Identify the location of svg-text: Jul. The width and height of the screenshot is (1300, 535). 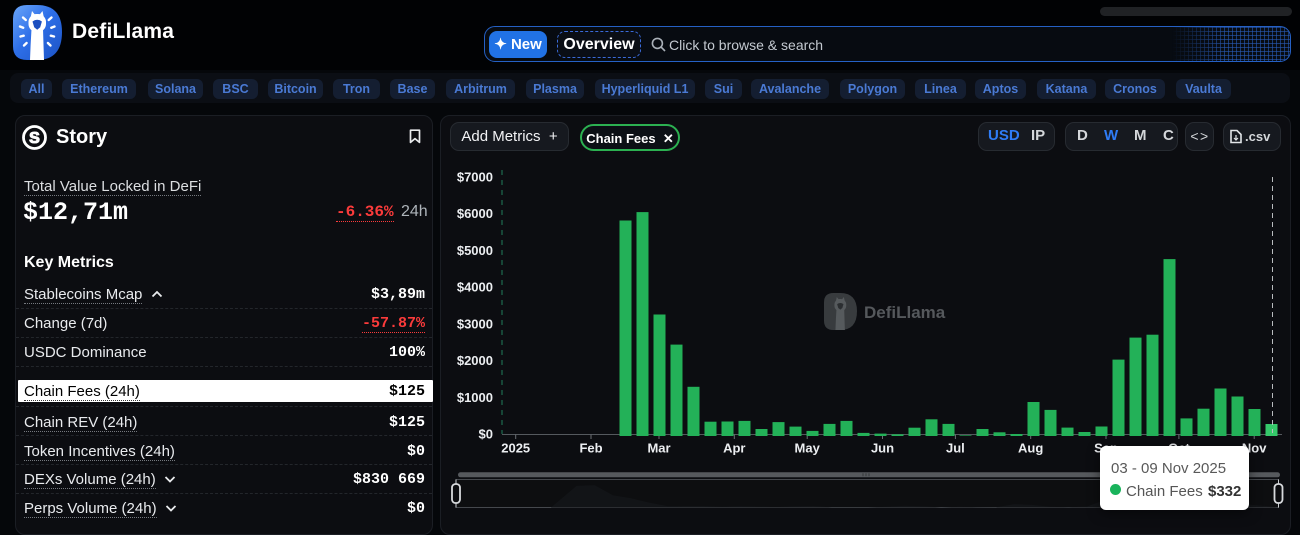
(955, 448).